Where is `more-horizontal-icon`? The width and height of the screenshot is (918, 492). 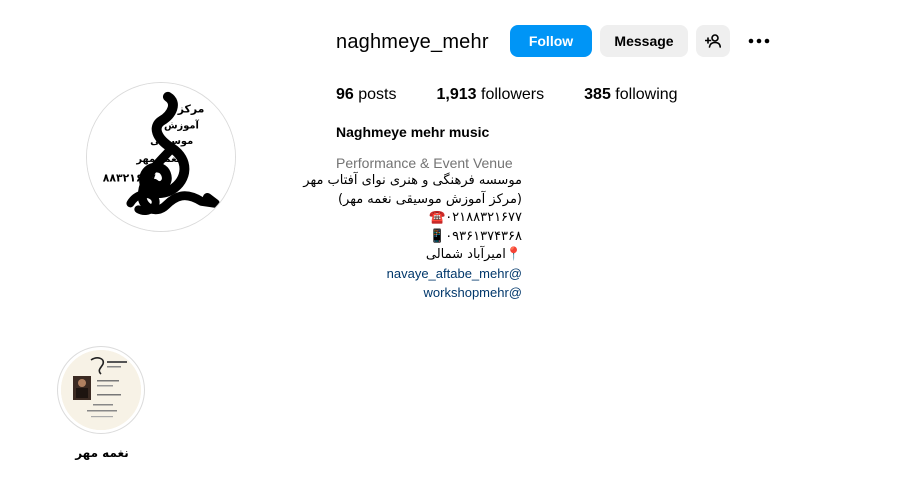
more-horizontal-icon is located at coordinates (759, 41).